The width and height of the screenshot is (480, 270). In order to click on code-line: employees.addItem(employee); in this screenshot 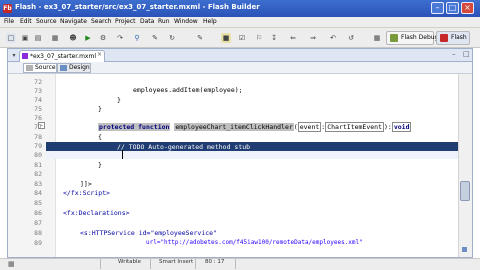, I will do `click(188, 90)`.